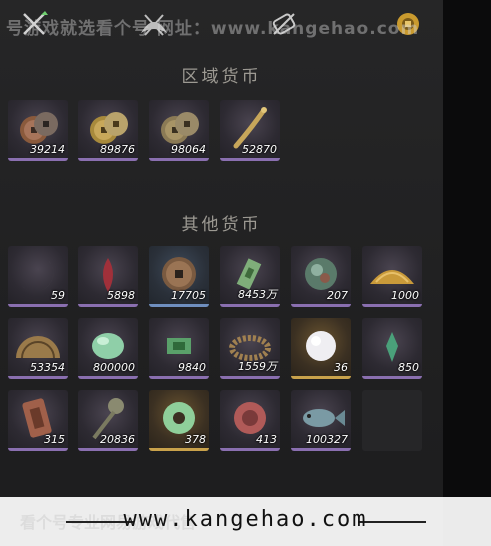 This screenshot has width=491, height=546. What do you see at coordinates (392, 276) in the screenshot?
I see `currency-tile: 1000` at bounding box center [392, 276].